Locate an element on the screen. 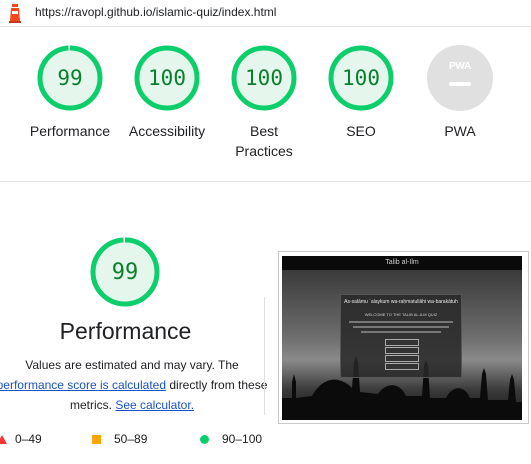  desc-line3: metrics. See calculator. is located at coordinates (135, 405).